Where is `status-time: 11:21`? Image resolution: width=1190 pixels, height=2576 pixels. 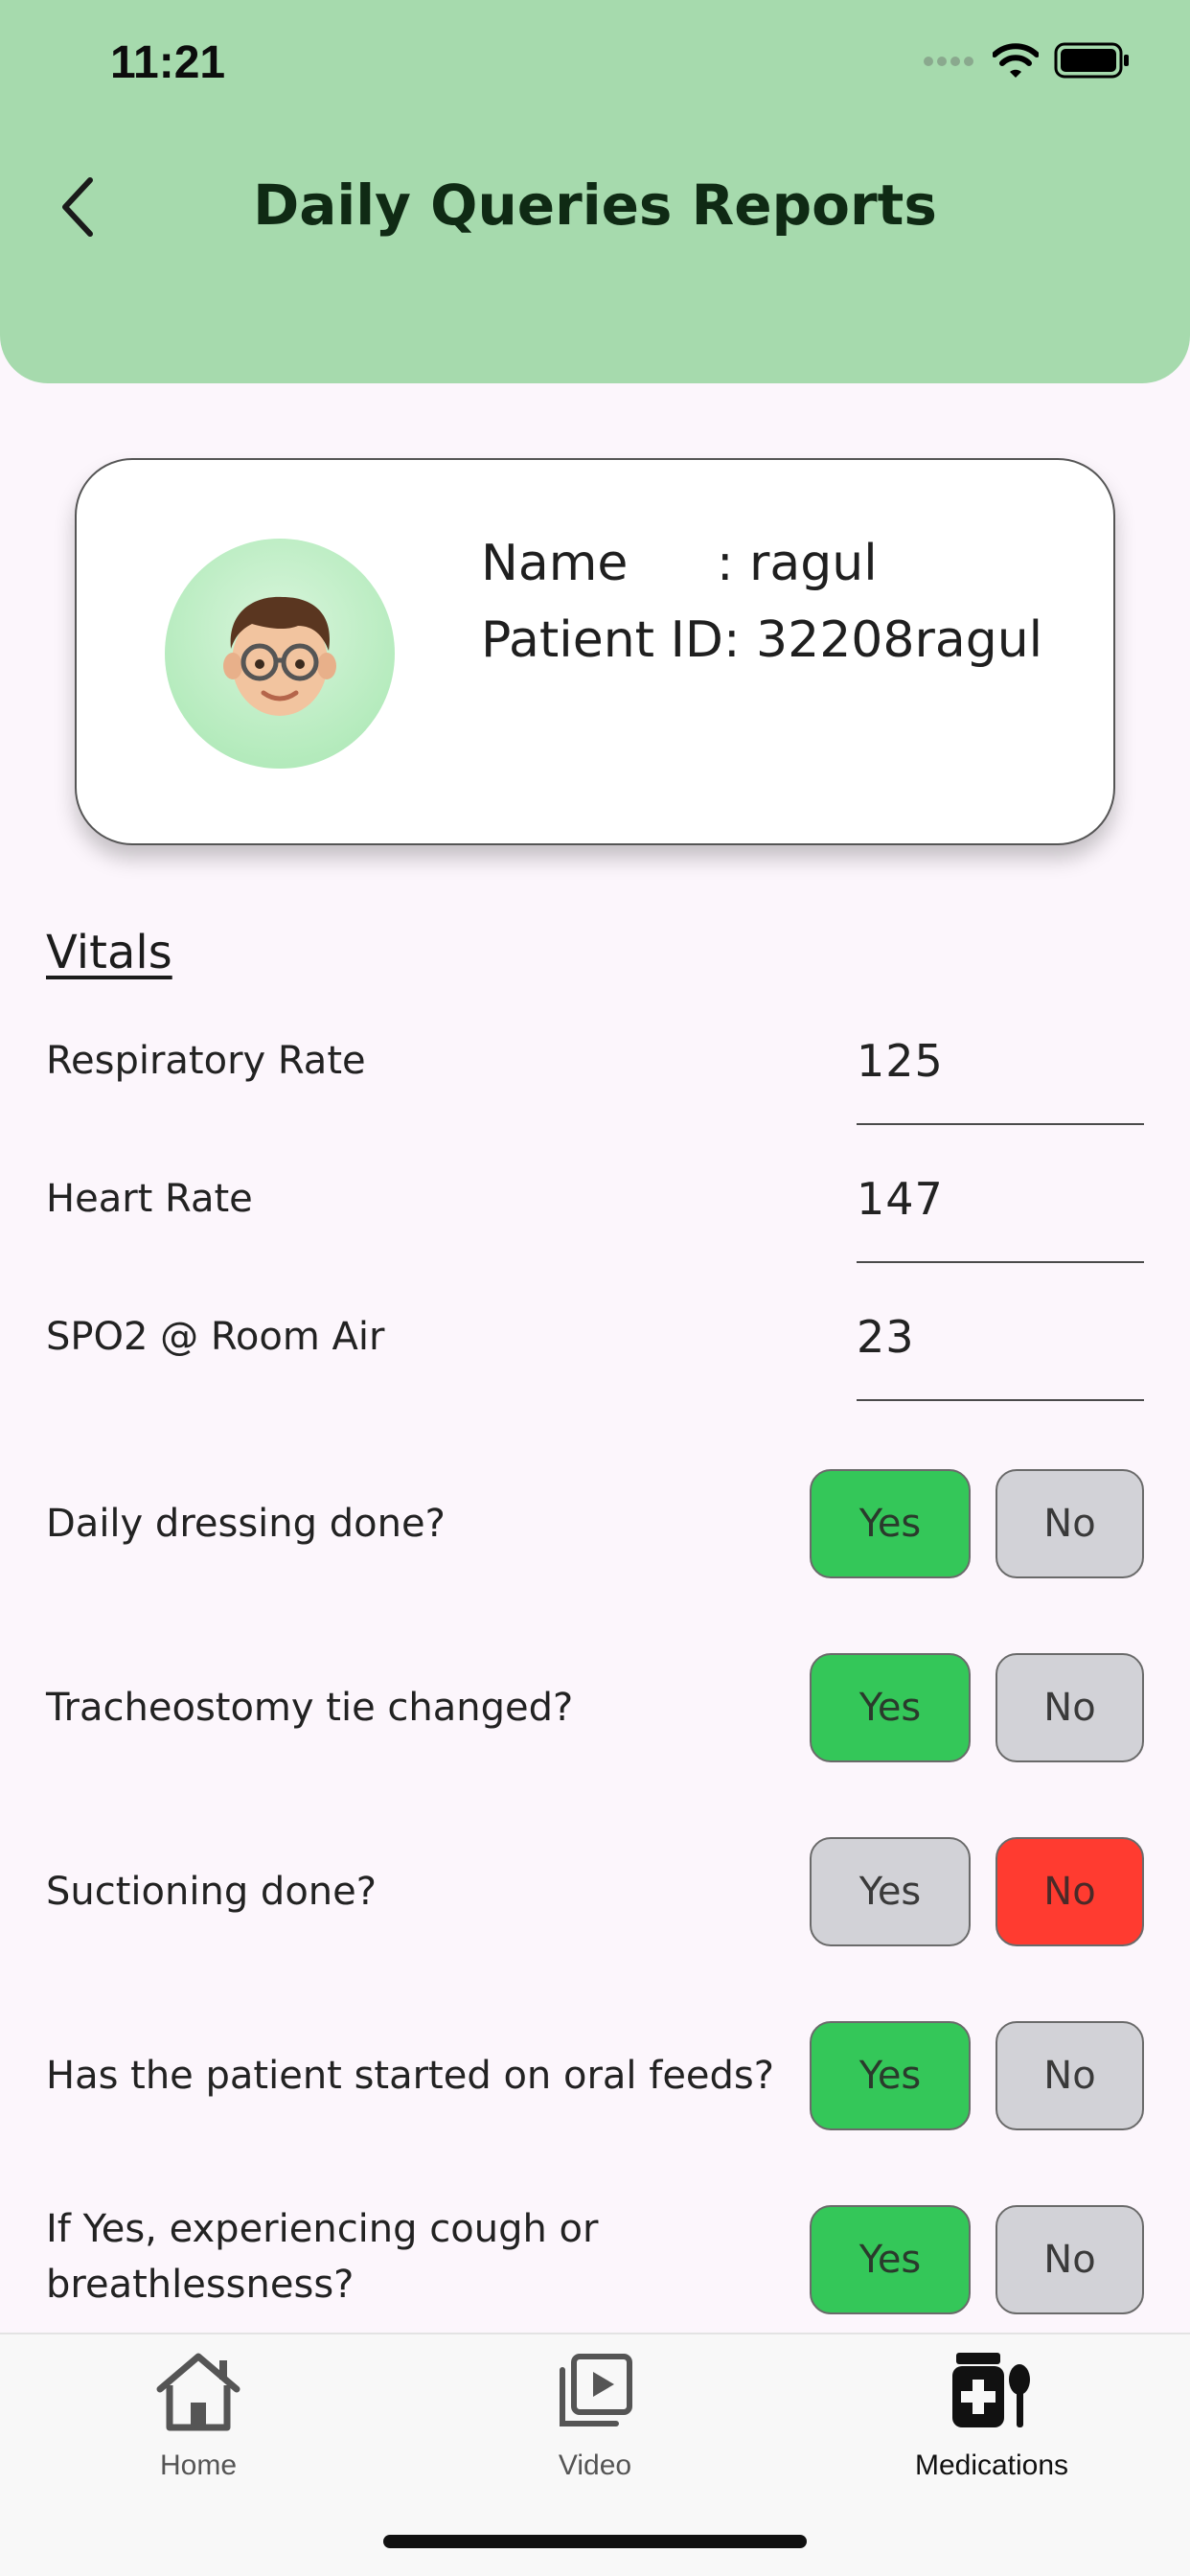 status-time: 11:21 is located at coordinates (168, 63).